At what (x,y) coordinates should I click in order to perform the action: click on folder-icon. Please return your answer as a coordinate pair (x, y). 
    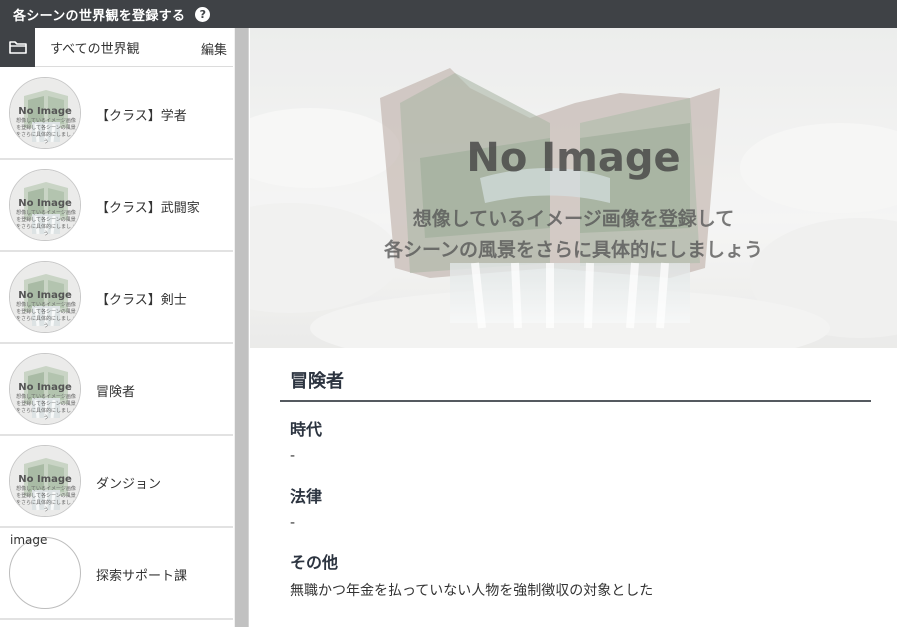
    Looking at the image, I should click on (17, 47).